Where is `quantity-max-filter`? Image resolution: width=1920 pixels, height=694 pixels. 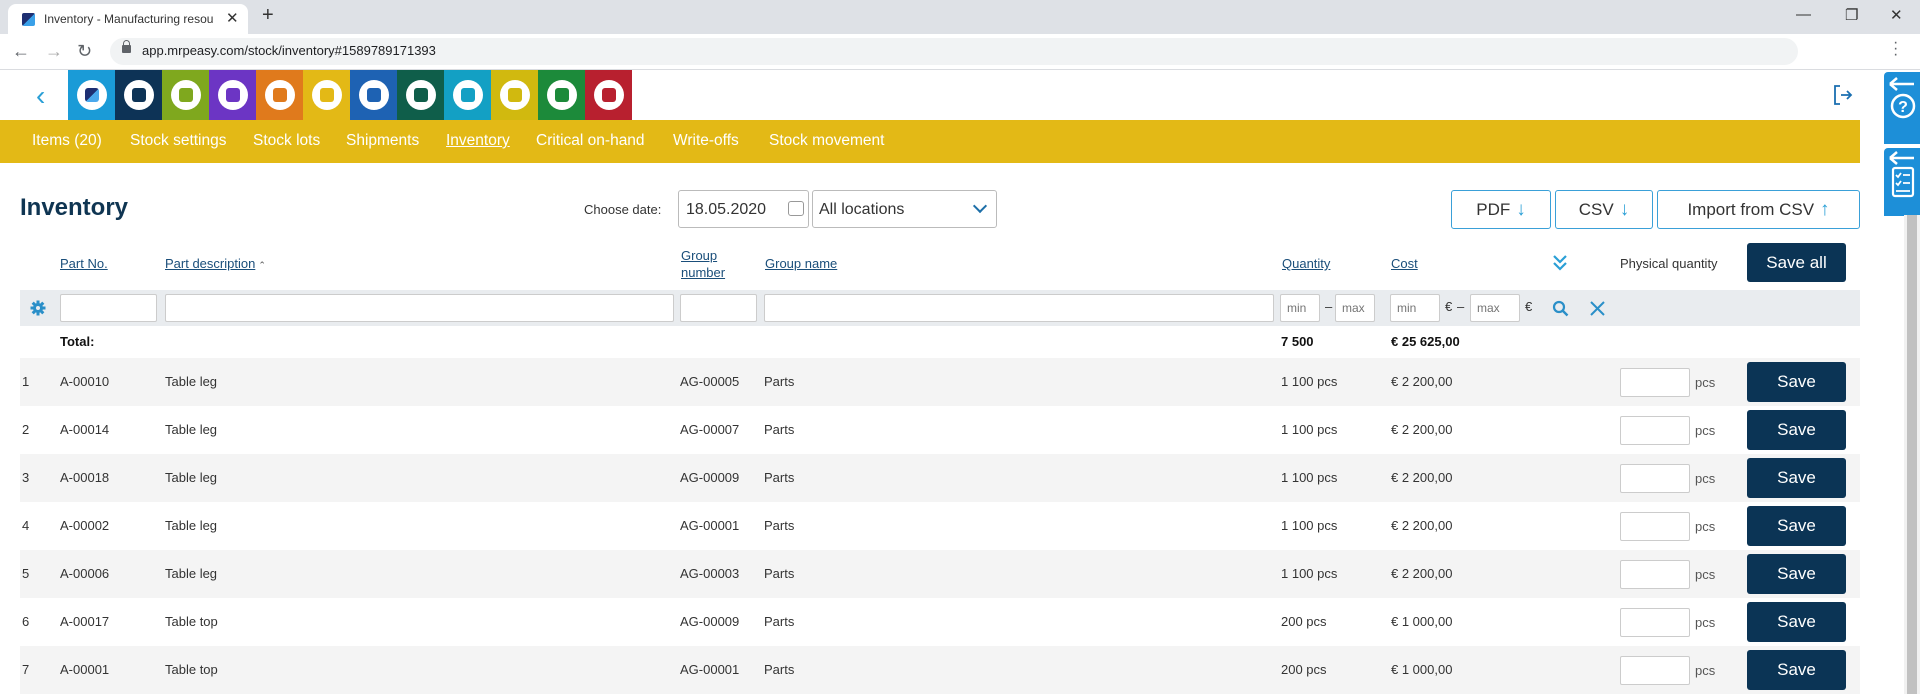
quantity-max-filter is located at coordinates (1355, 308).